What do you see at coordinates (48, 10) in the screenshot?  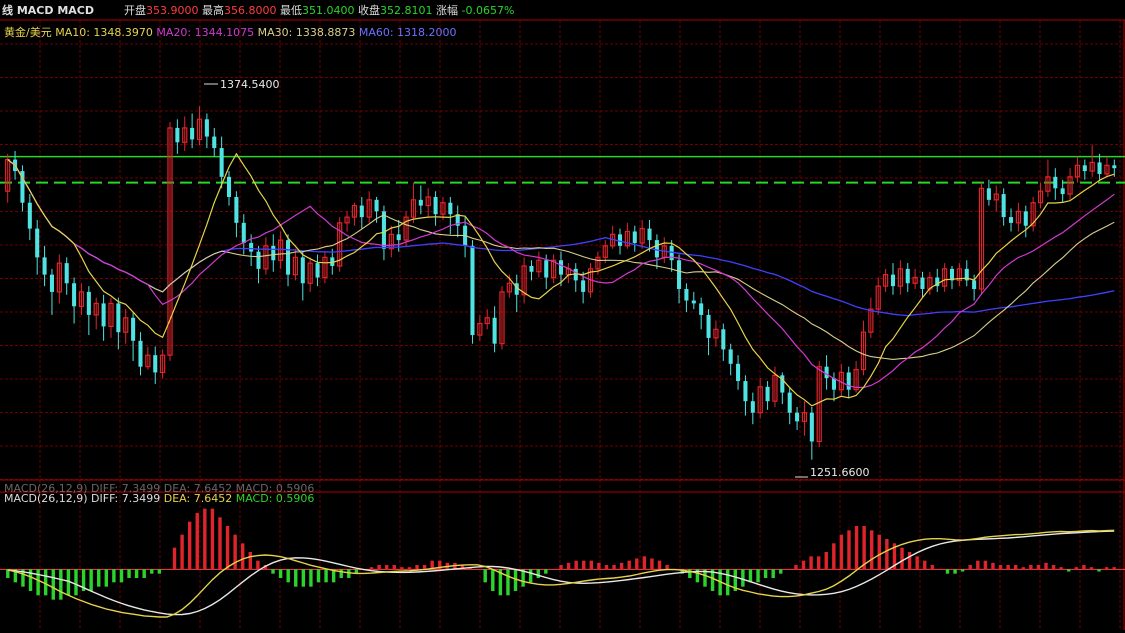 I see `chart-title: 线 MACD MACD` at bounding box center [48, 10].